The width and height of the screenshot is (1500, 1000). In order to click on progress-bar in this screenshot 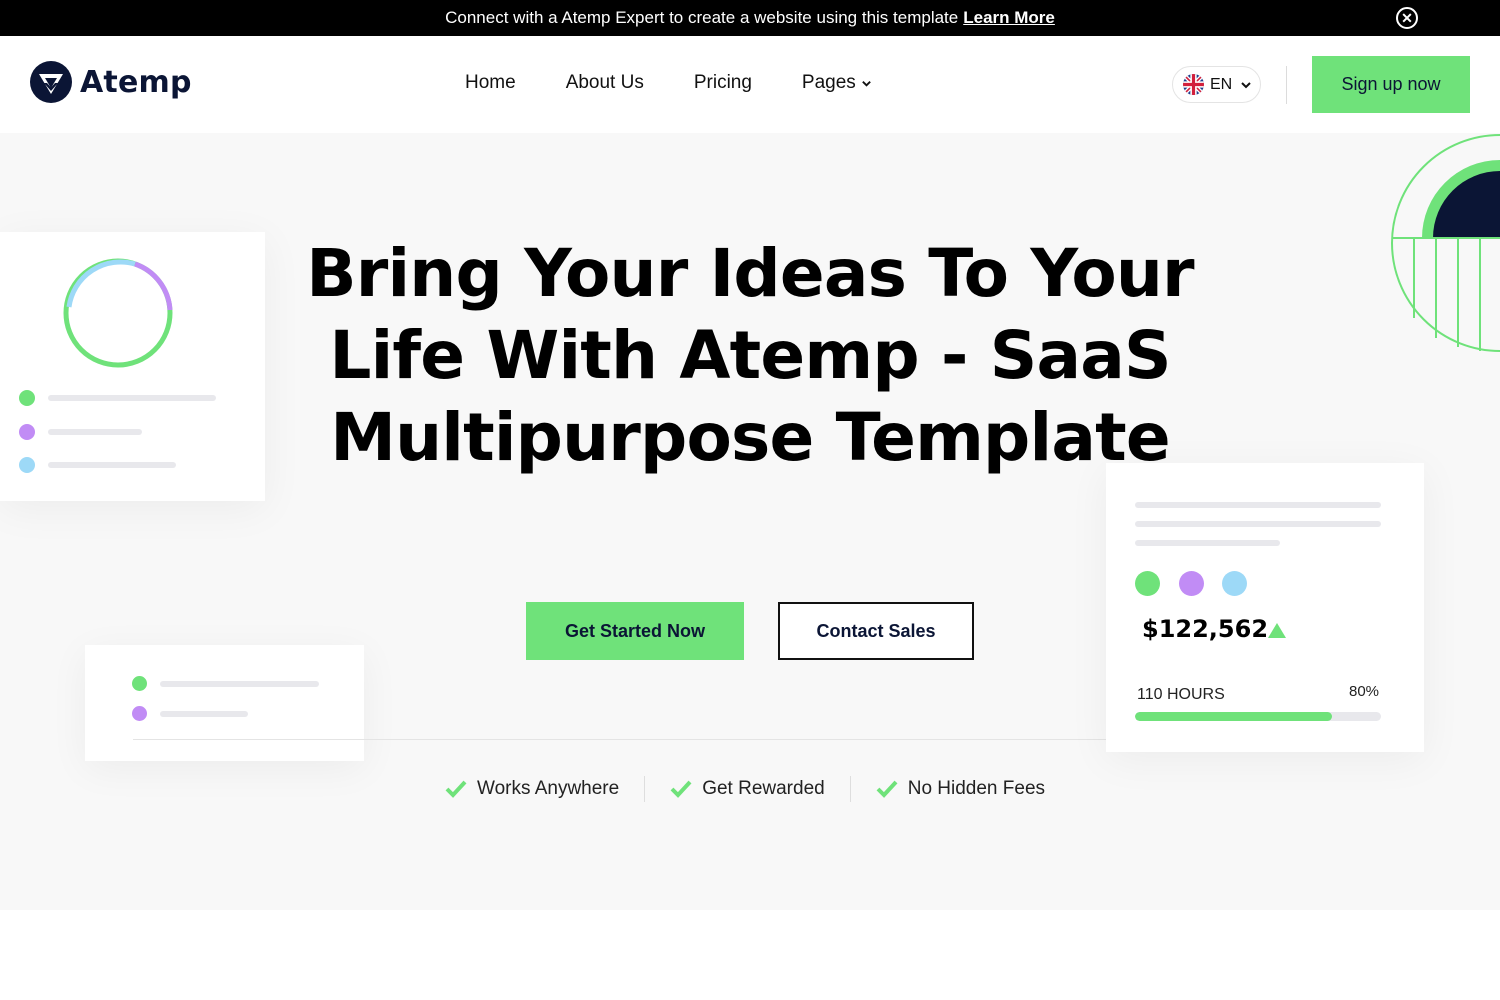, I will do `click(1258, 716)`.